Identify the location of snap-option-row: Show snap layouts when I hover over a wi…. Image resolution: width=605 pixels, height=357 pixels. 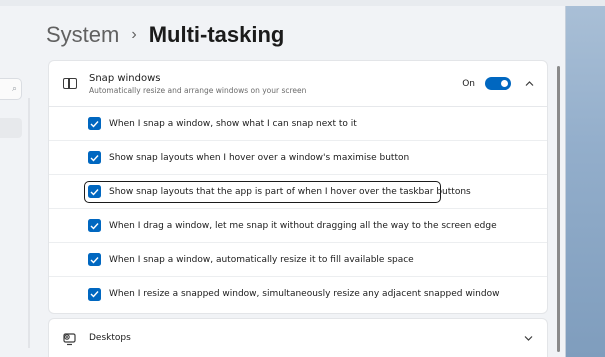
(298, 158).